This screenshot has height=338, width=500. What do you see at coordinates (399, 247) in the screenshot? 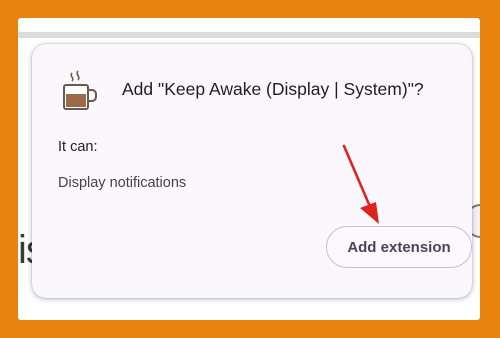
I see `add-extension-button: Add extension` at bounding box center [399, 247].